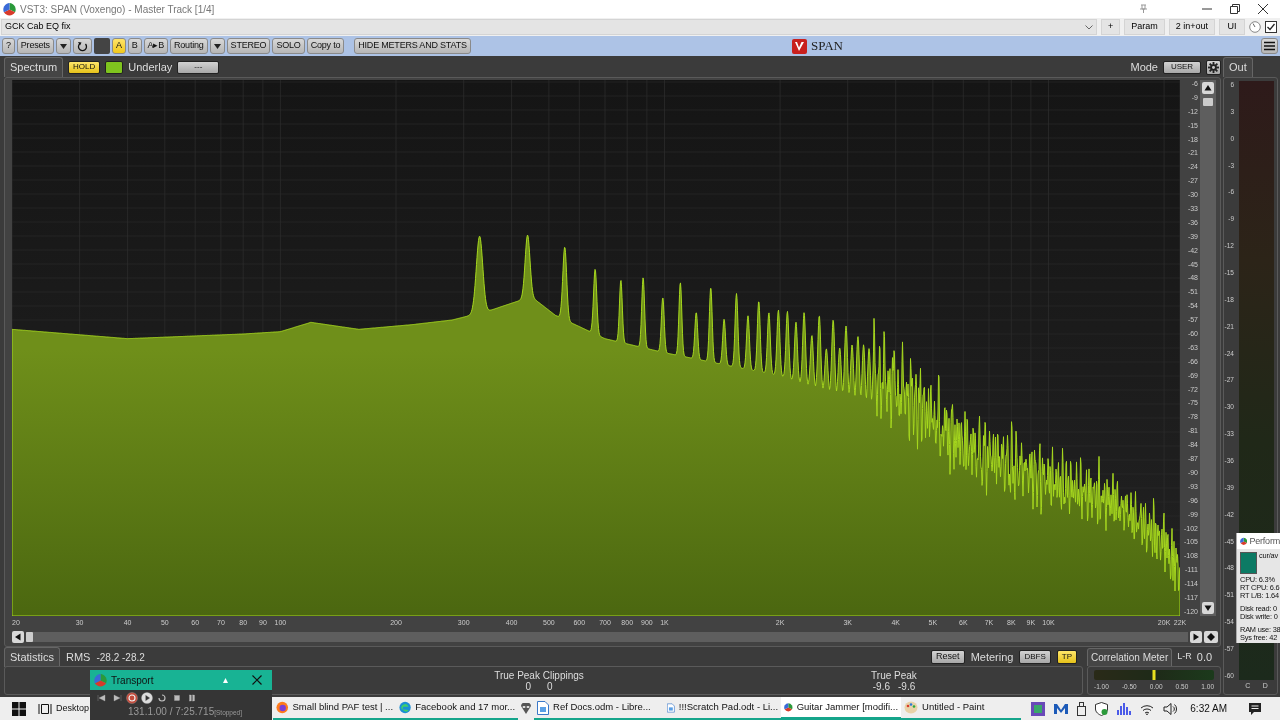 This screenshot has height=720, width=1280. Describe the element at coordinates (894, 675) in the screenshot. I see `stat-label: True Peak` at that location.